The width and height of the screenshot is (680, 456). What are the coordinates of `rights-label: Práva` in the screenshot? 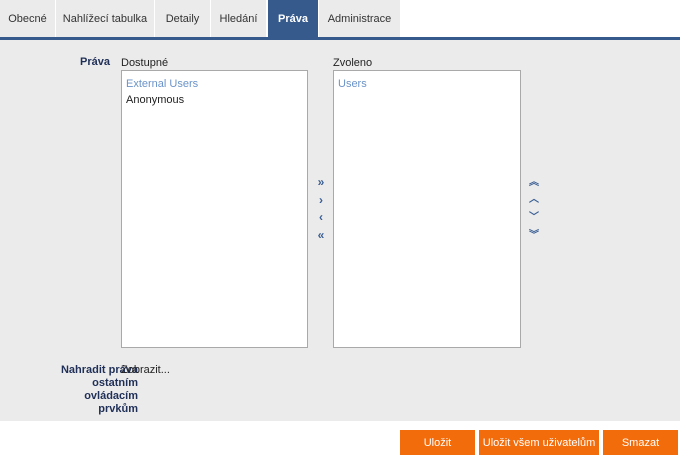 It's located at (95, 62).